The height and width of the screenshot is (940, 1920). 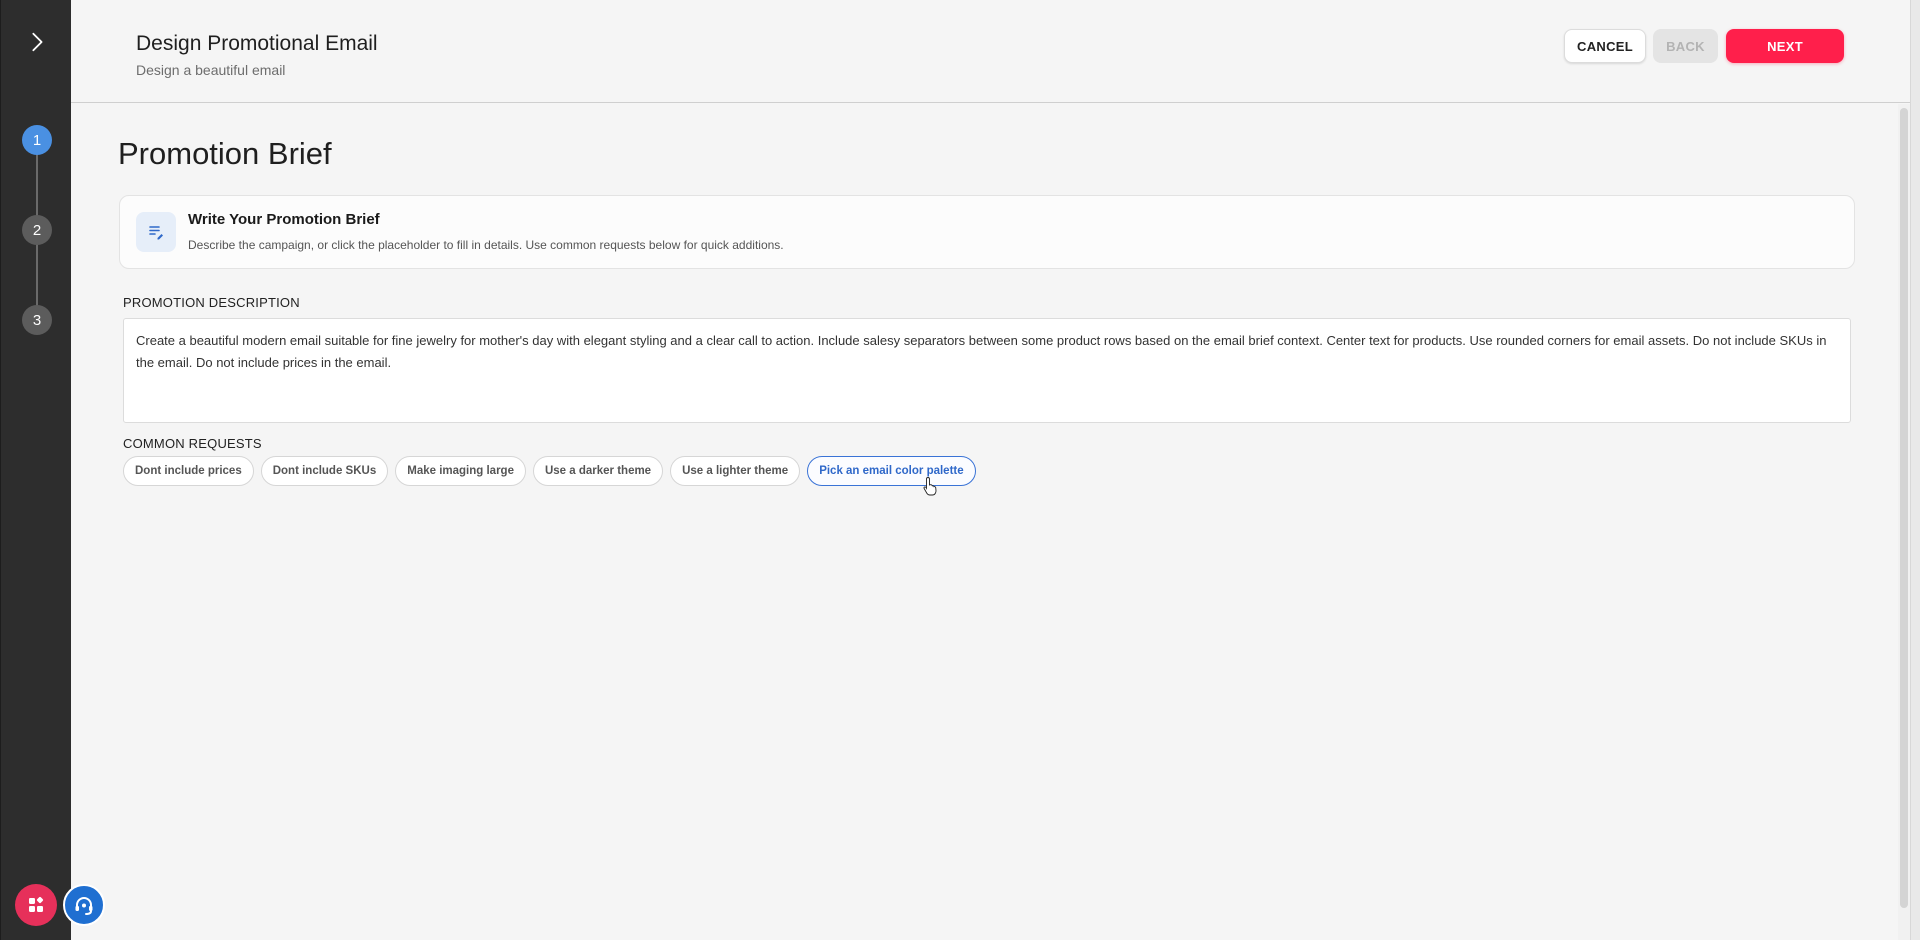 I want to click on step-3: 3, so click(x=37, y=320).